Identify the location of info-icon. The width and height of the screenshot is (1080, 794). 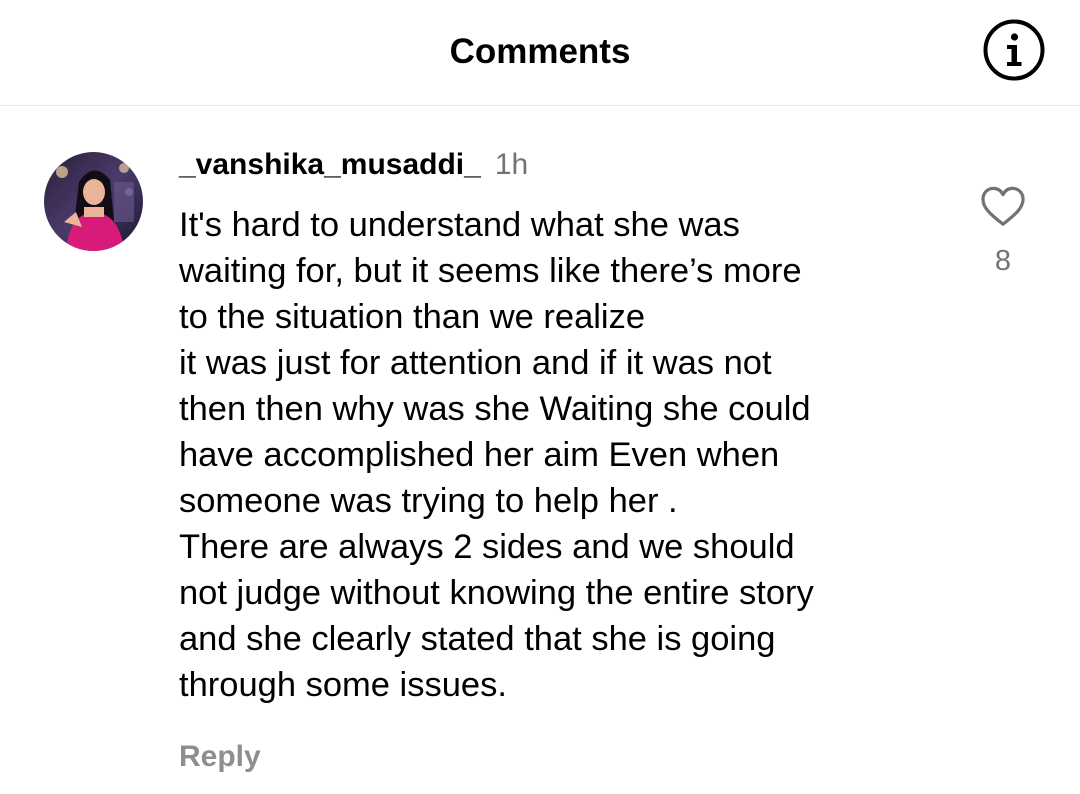
(1014, 50).